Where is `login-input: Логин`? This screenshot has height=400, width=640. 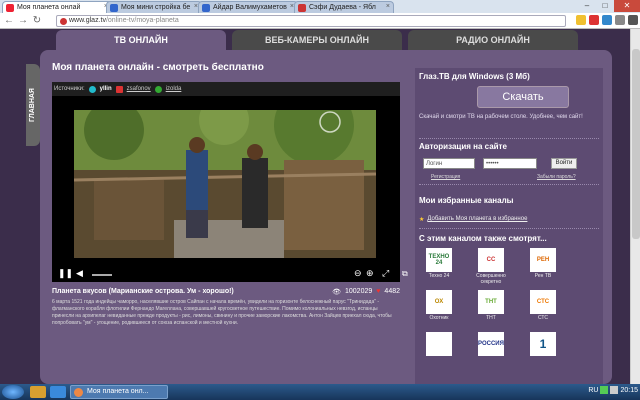
login-input: Логин is located at coordinates (449, 163).